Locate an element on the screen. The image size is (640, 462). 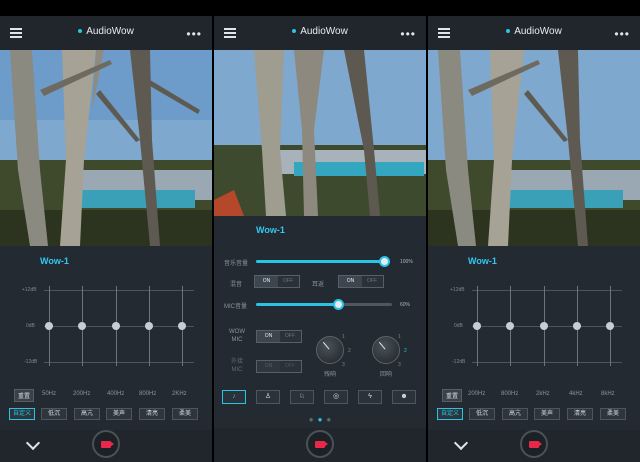
echo-scale-3: 3 is located at coordinates (399, 365).